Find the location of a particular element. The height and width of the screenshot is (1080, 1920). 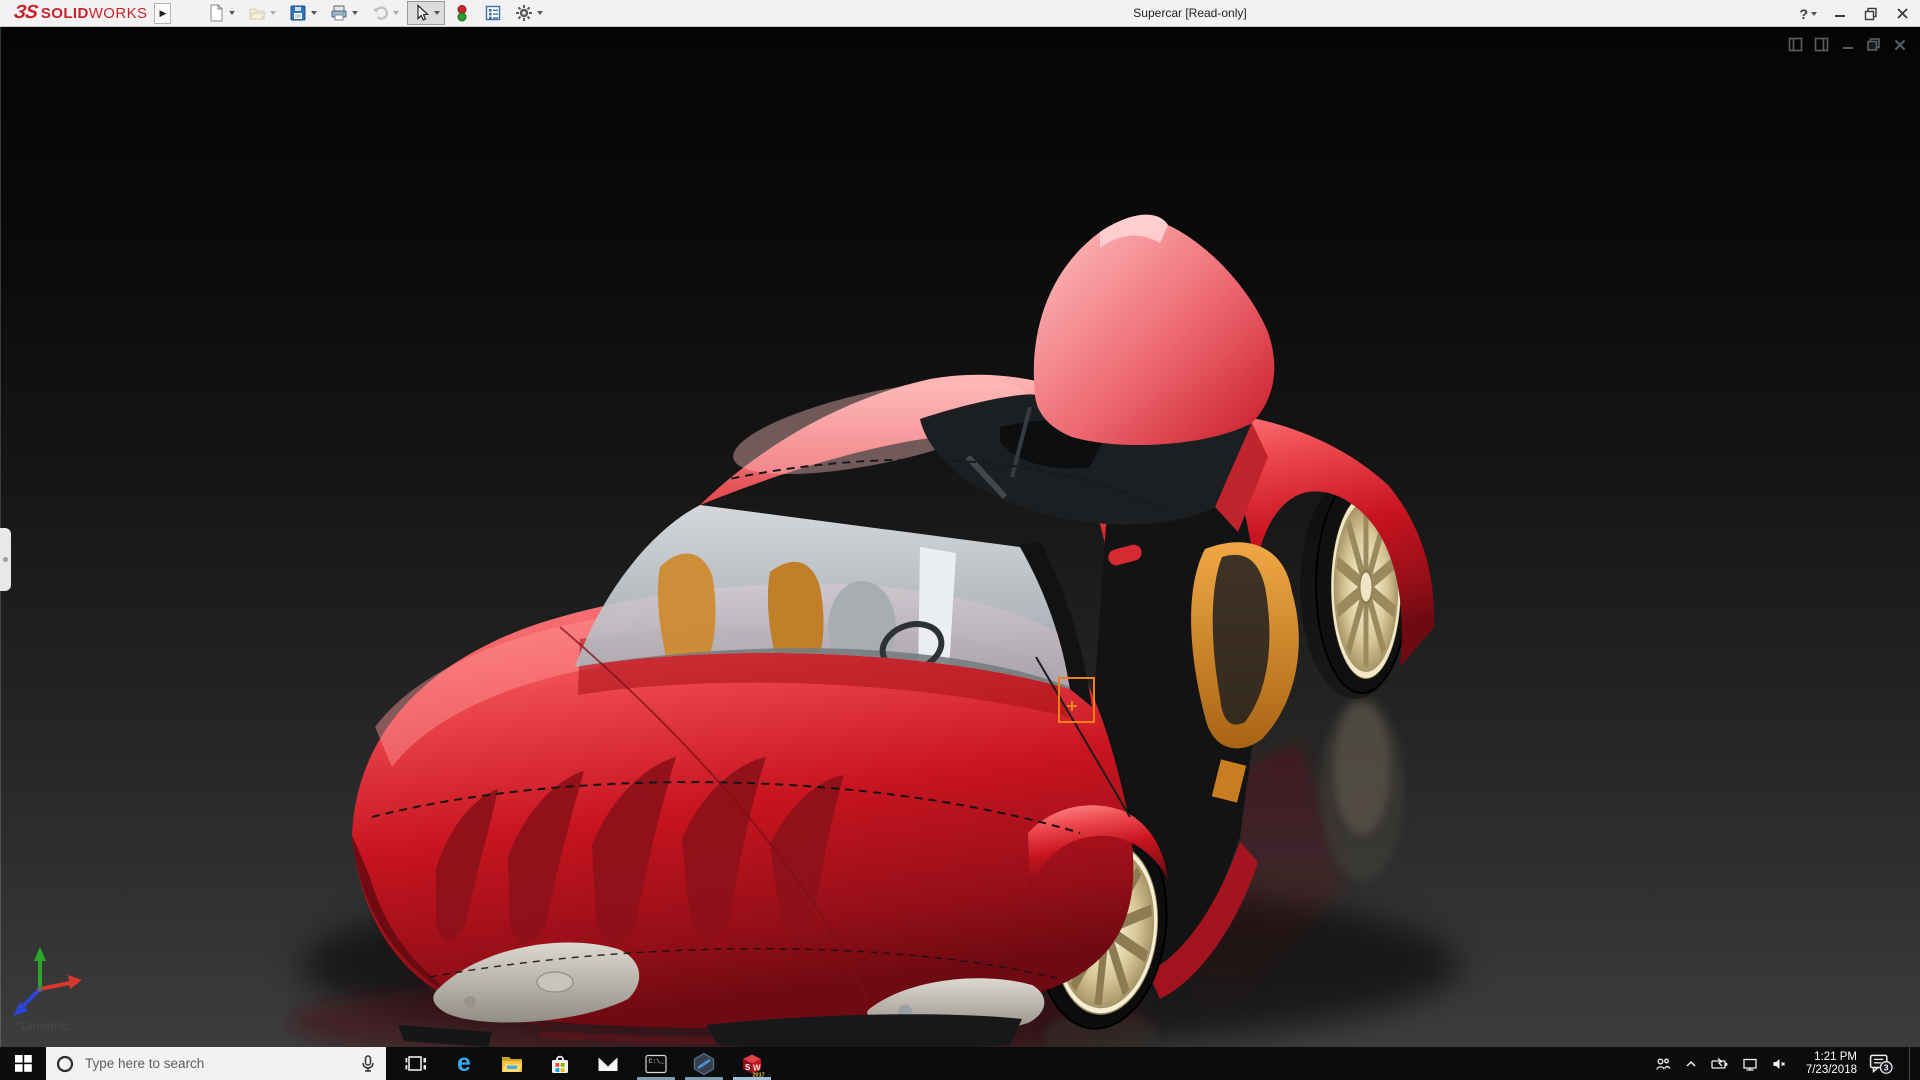

restore-button is located at coordinates (1871, 14).